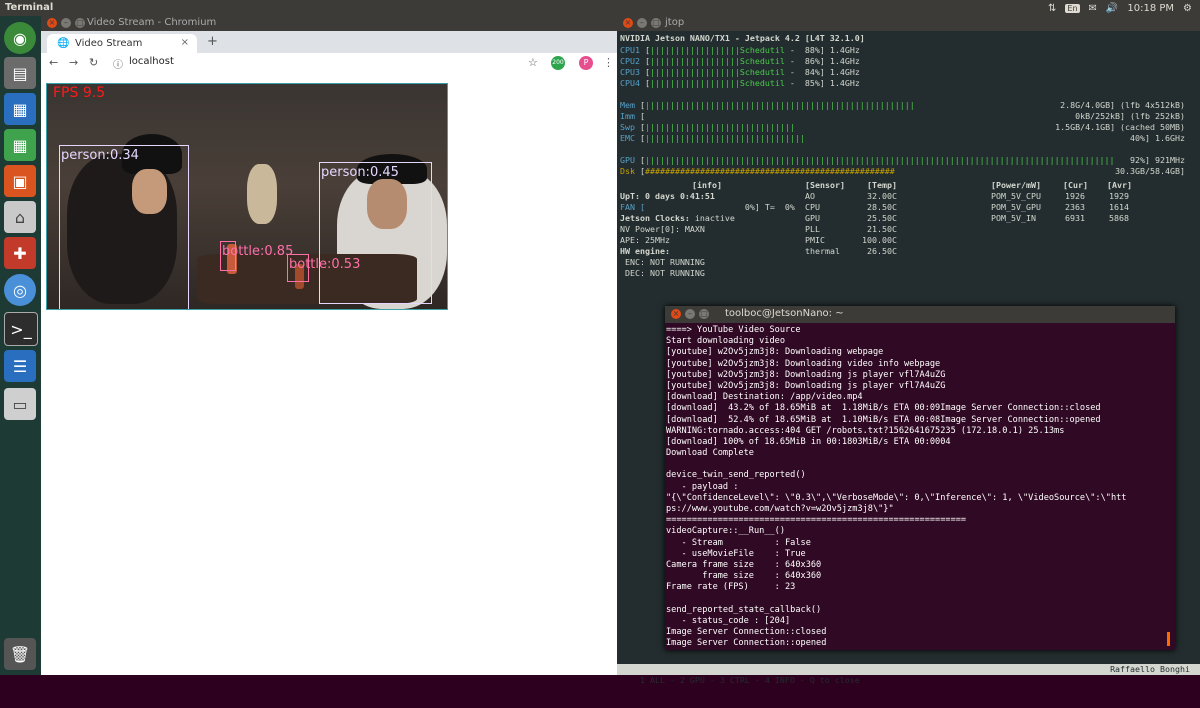  Describe the element at coordinates (185, 42) in the screenshot. I see `close-tab-icon: ×` at that location.